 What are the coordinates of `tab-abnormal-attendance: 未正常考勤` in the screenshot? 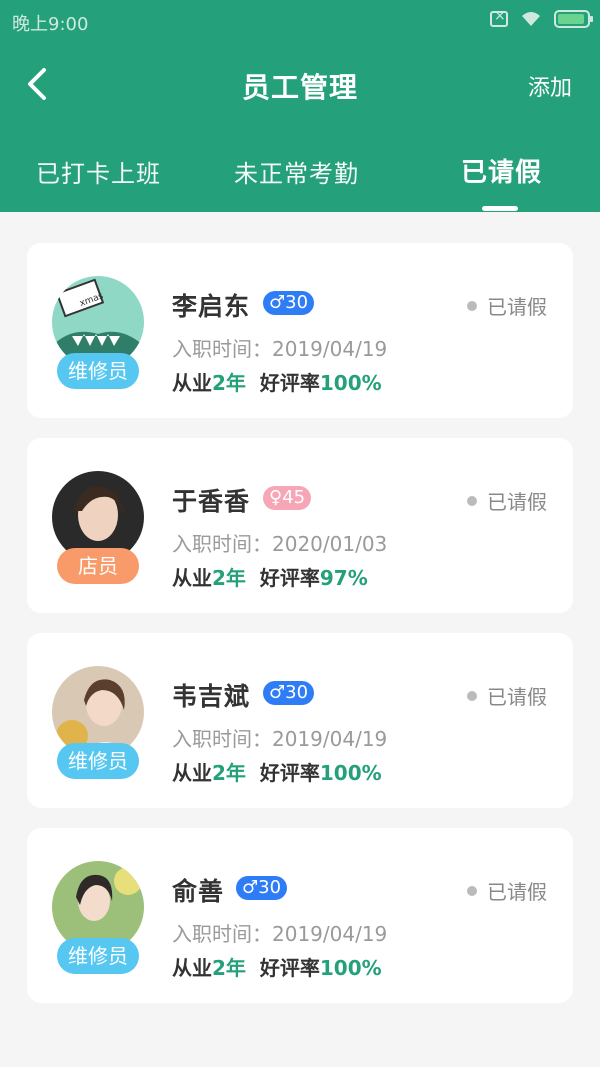 It's located at (296, 171).